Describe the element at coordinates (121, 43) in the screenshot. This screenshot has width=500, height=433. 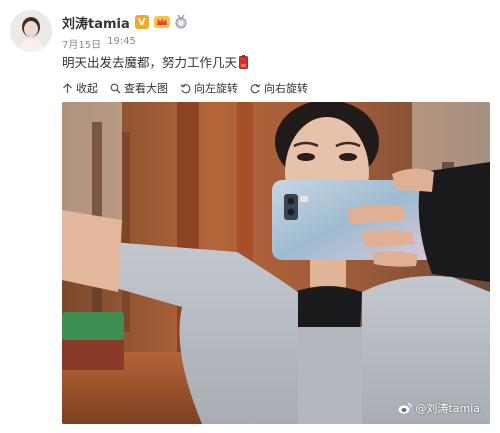
I see `post-time: 19:45` at that location.